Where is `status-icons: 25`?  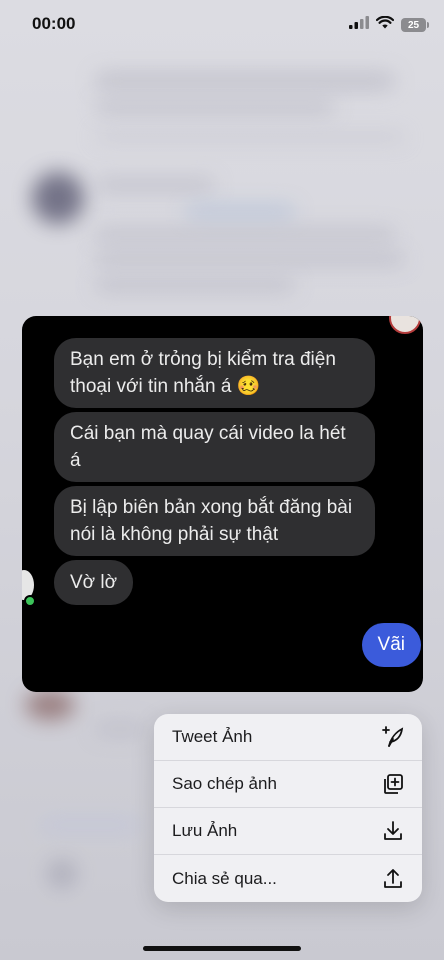 status-icons: 25 is located at coordinates (389, 24).